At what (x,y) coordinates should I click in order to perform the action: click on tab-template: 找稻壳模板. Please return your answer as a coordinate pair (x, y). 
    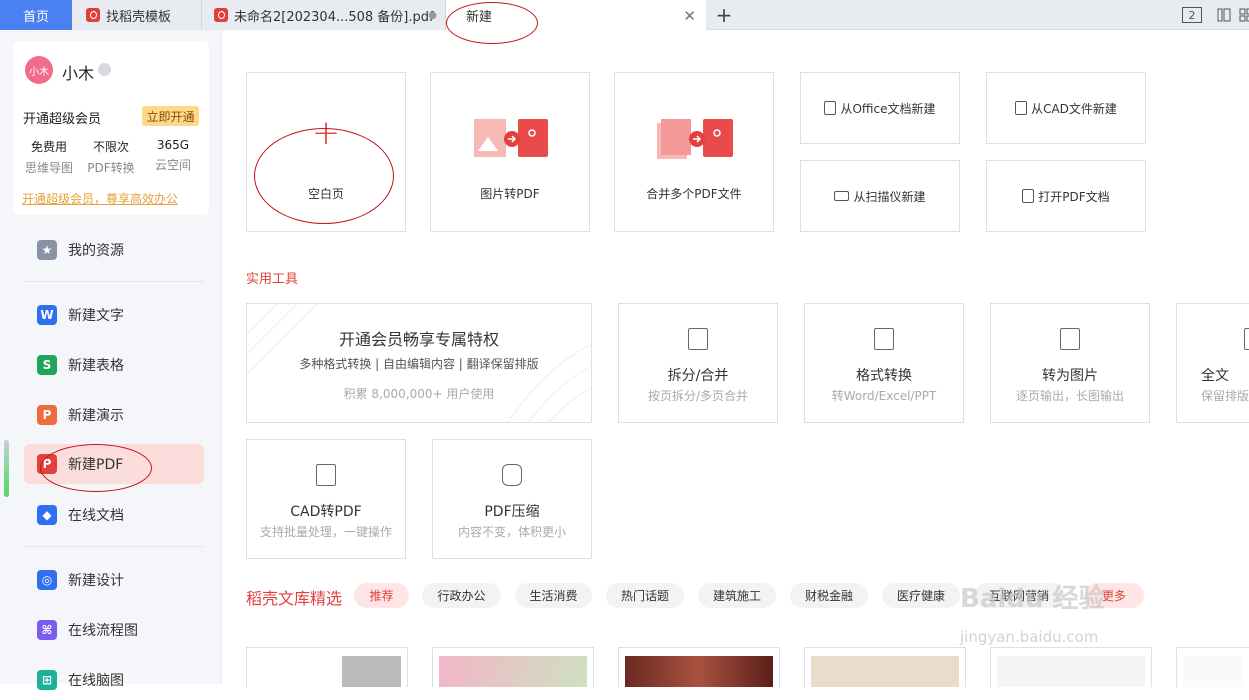
    Looking at the image, I should click on (137, 15).